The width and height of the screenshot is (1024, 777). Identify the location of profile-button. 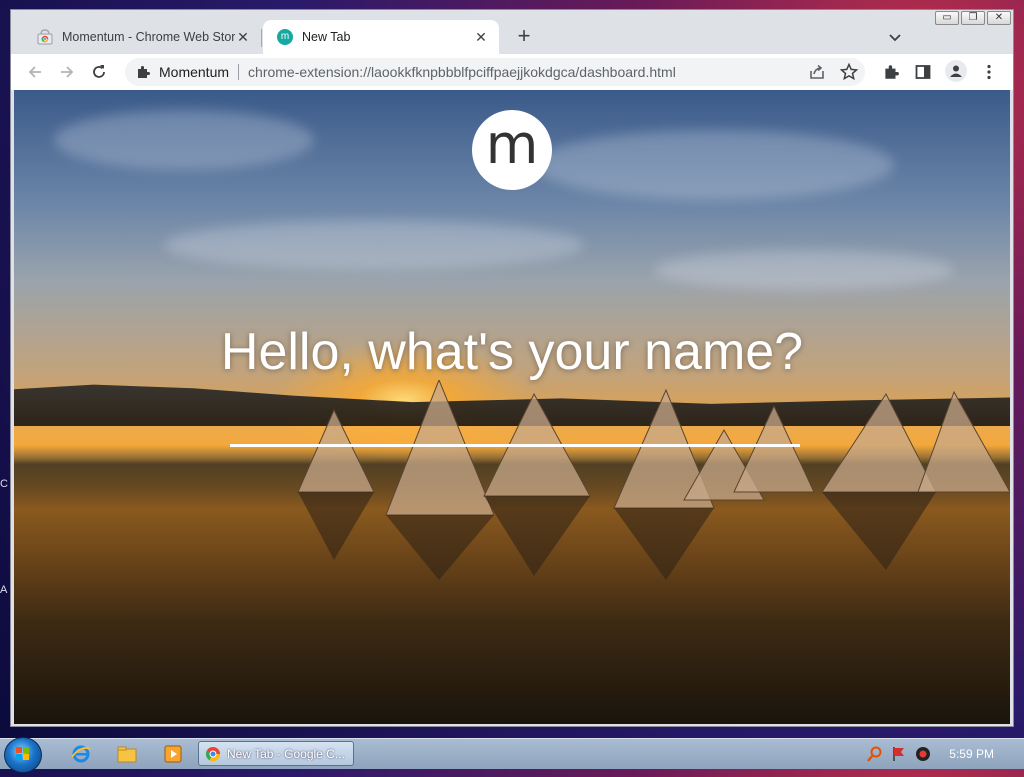
(956, 71).